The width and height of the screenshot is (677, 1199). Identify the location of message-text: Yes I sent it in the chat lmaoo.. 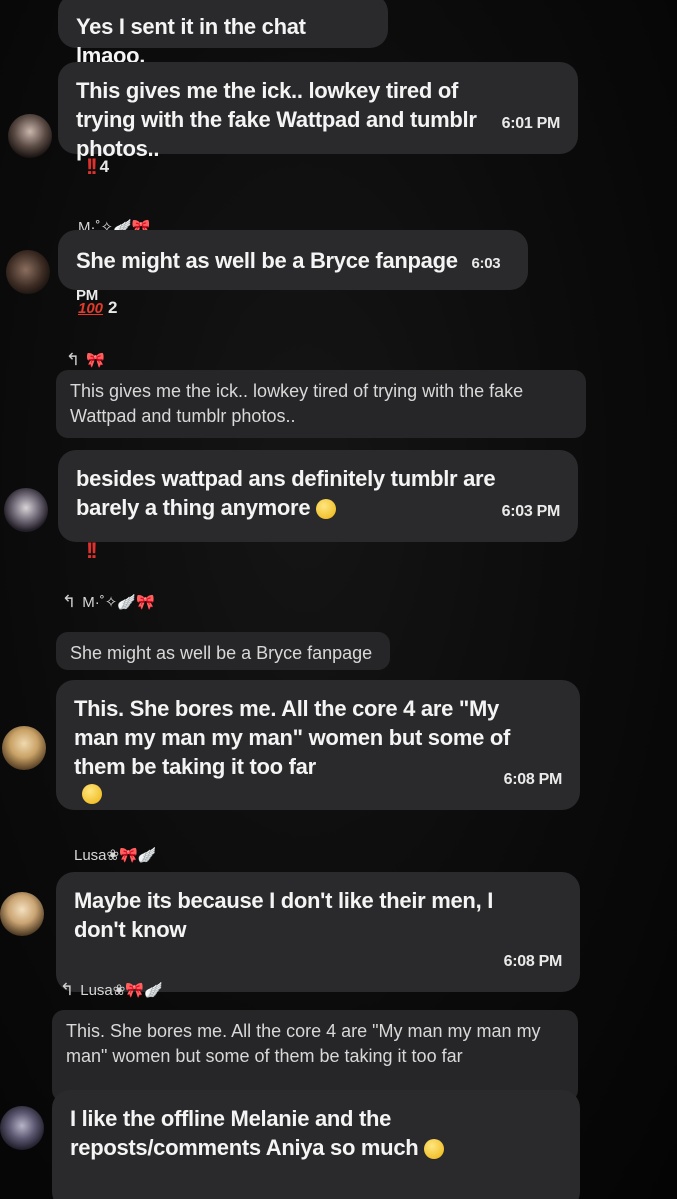
(191, 41).